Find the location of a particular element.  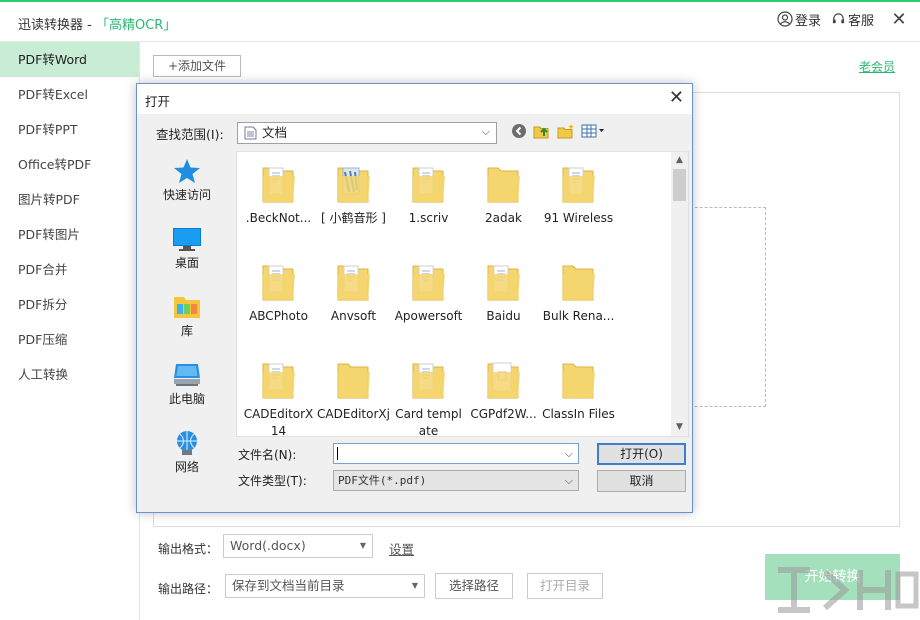

filetype-select: PDF文件(*.pdf) ⌵ is located at coordinates (456, 480).